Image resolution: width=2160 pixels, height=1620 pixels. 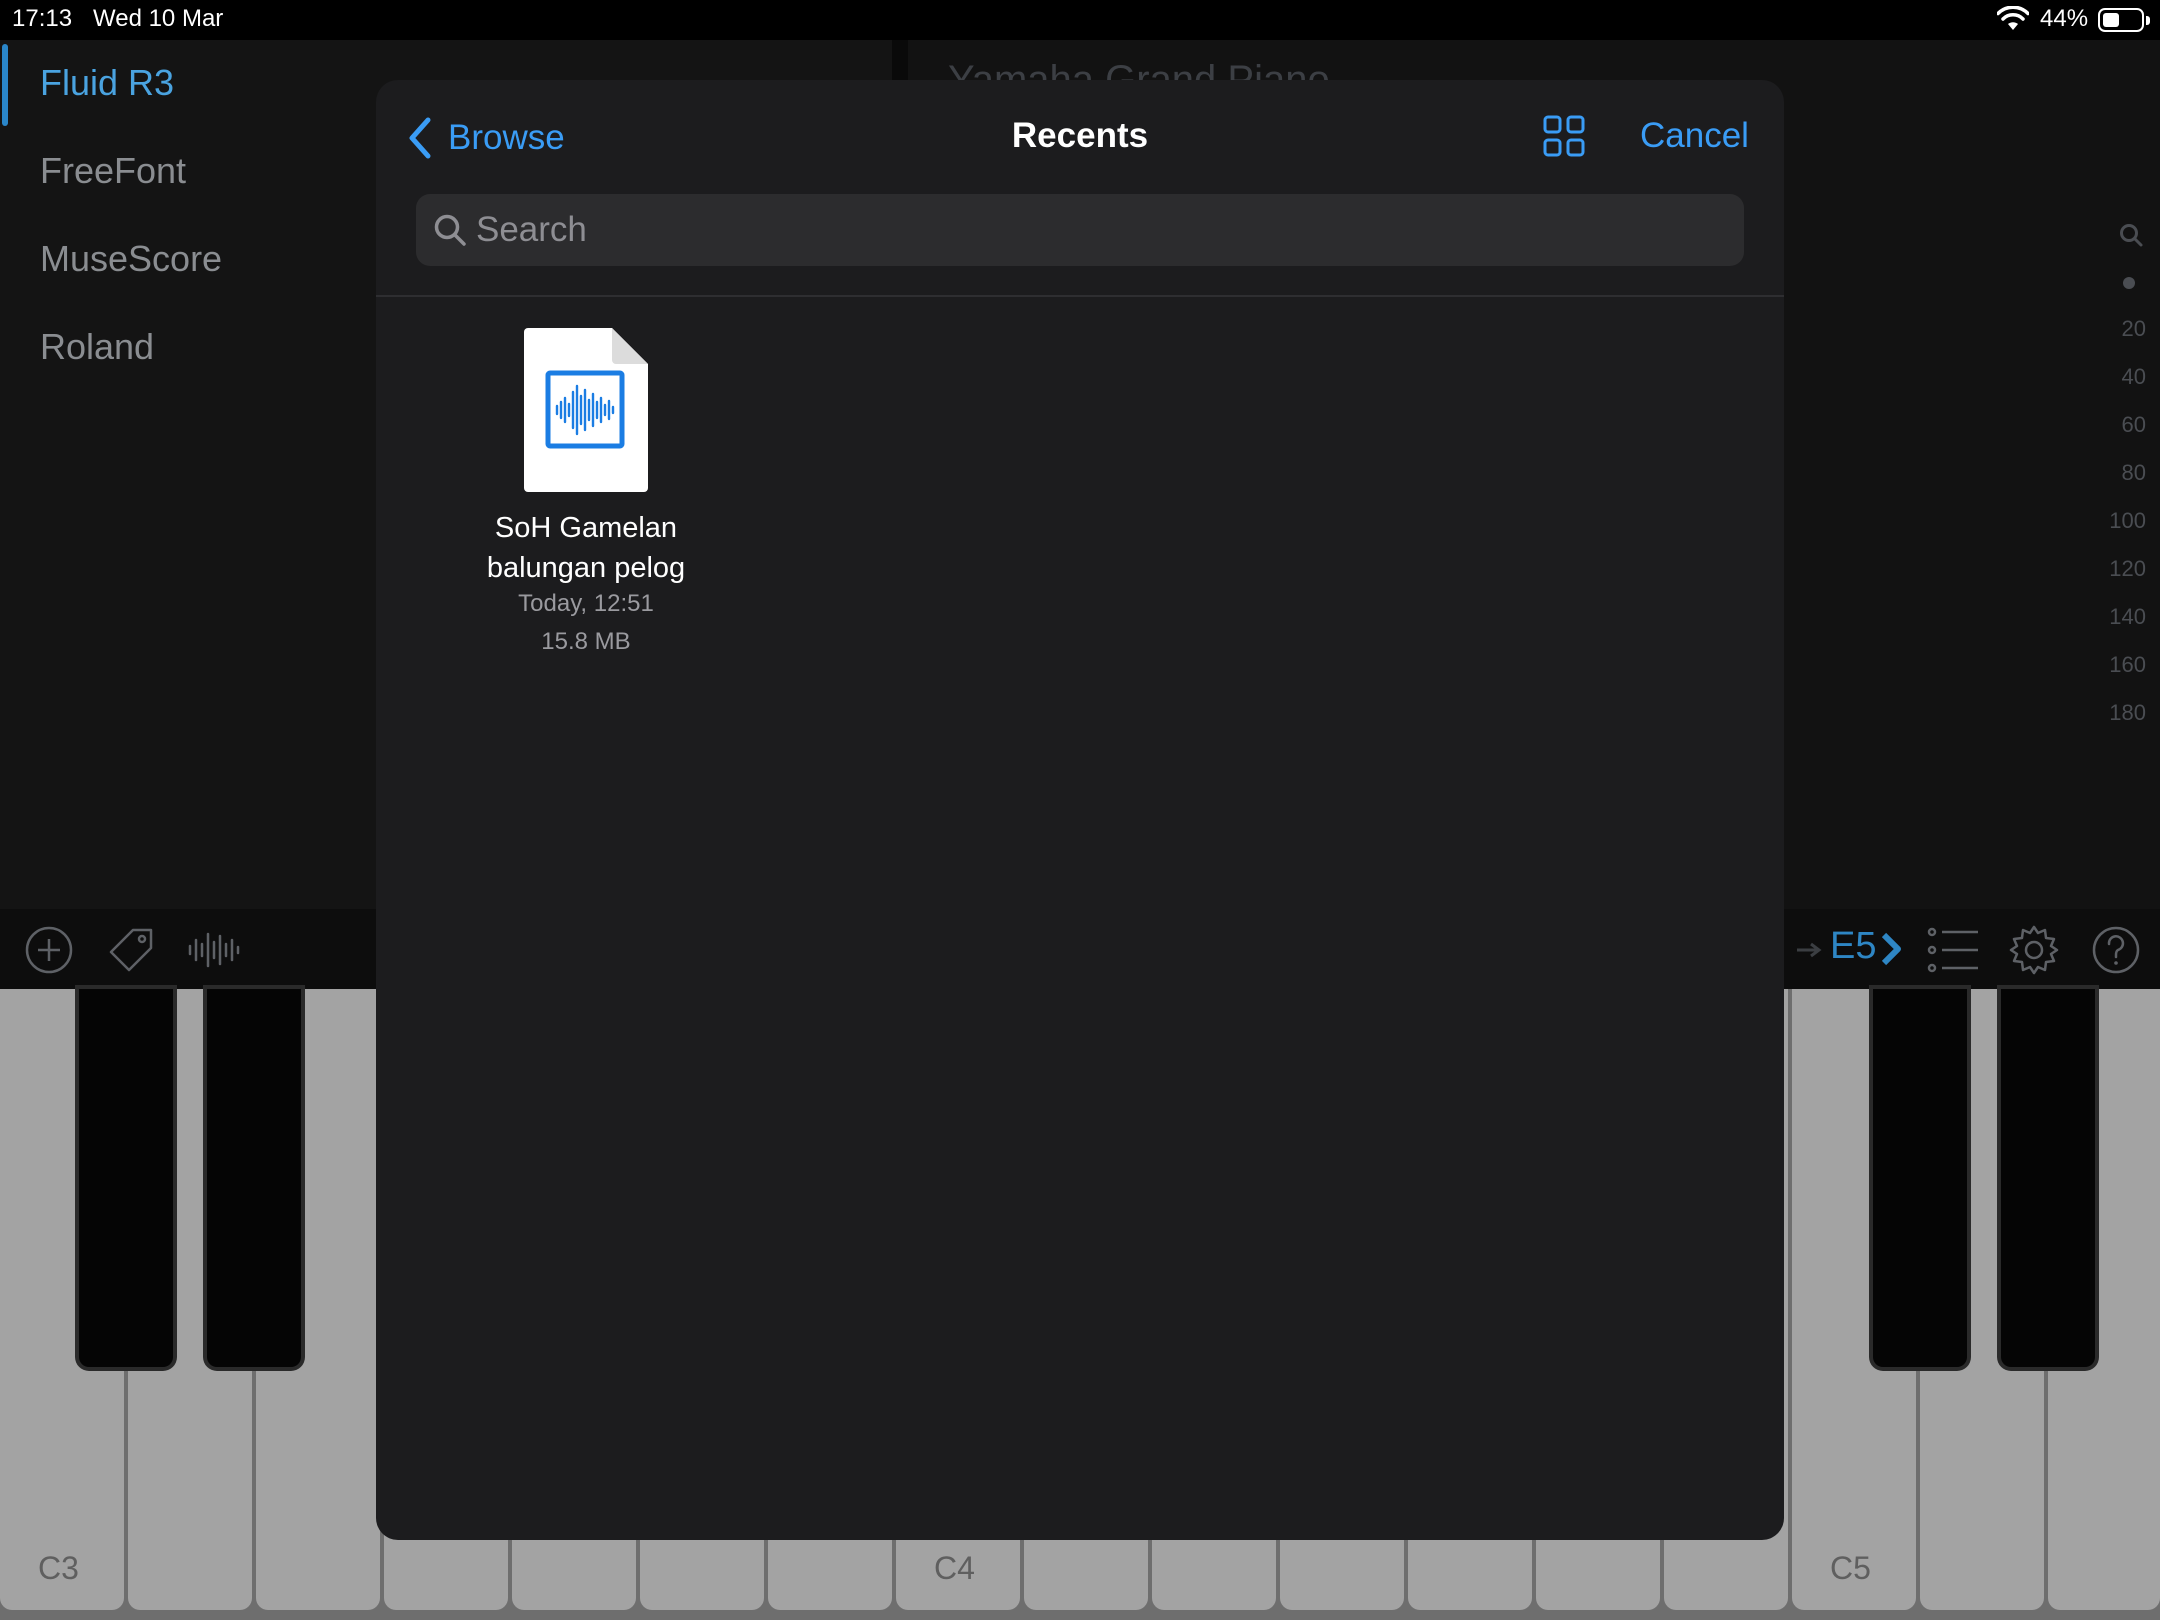 What do you see at coordinates (158, 18) in the screenshot?
I see `status-date: Wed 10 Mar` at bounding box center [158, 18].